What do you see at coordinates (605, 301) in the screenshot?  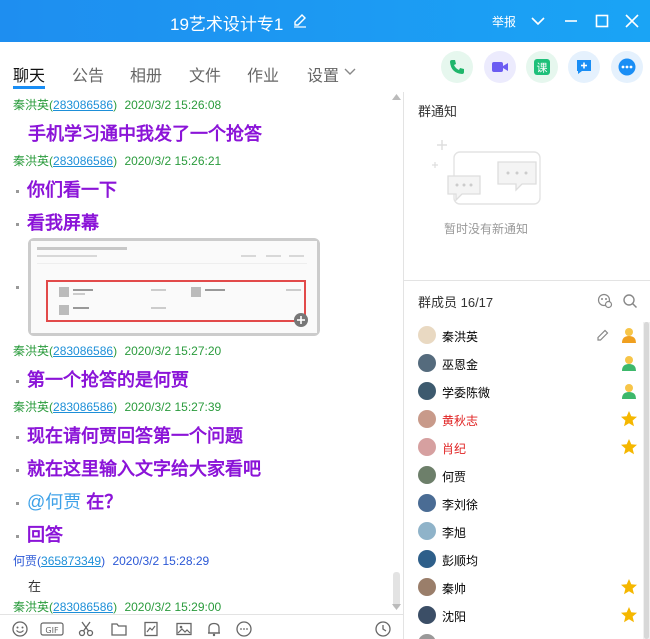 I see `member-settings-icon` at bounding box center [605, 301].